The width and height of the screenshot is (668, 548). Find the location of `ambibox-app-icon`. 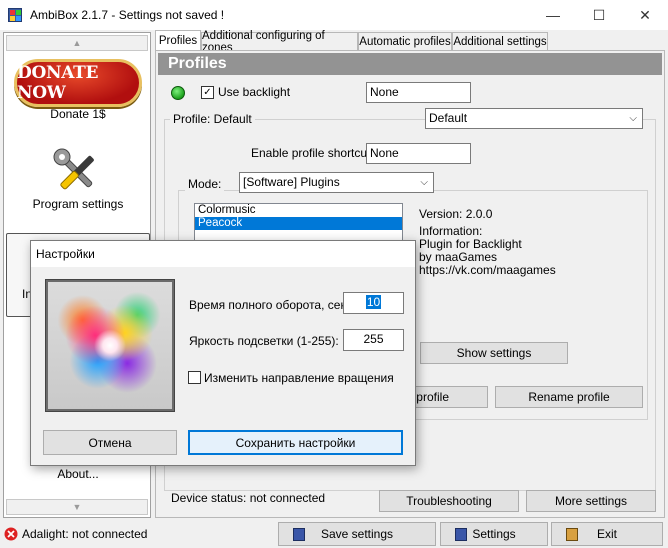

ambibox-app-icon is located at coordinates (15, 15).